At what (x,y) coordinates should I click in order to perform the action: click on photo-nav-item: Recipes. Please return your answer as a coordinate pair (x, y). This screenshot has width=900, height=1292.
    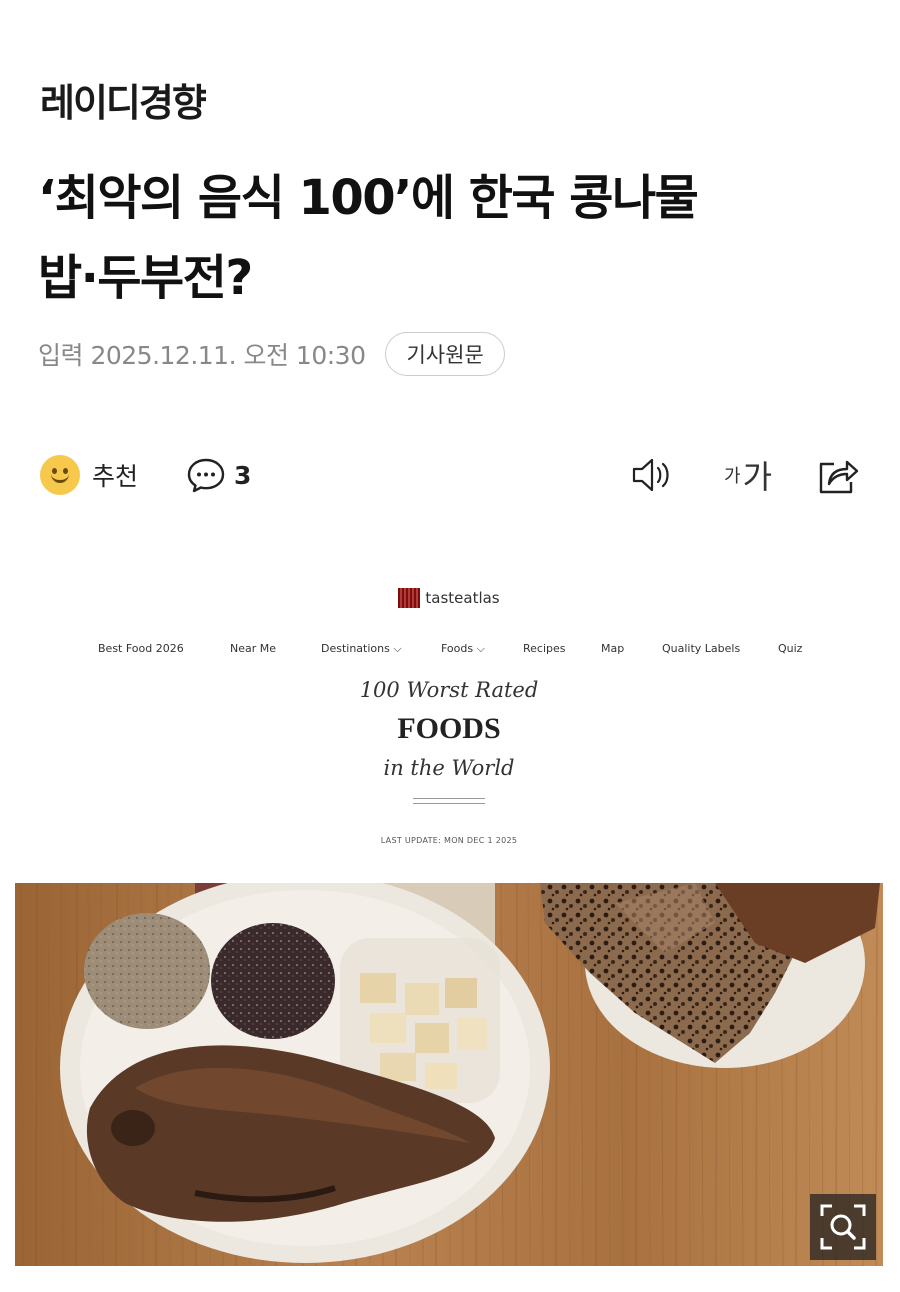
    Looking at the image, I should click on (544, 648).